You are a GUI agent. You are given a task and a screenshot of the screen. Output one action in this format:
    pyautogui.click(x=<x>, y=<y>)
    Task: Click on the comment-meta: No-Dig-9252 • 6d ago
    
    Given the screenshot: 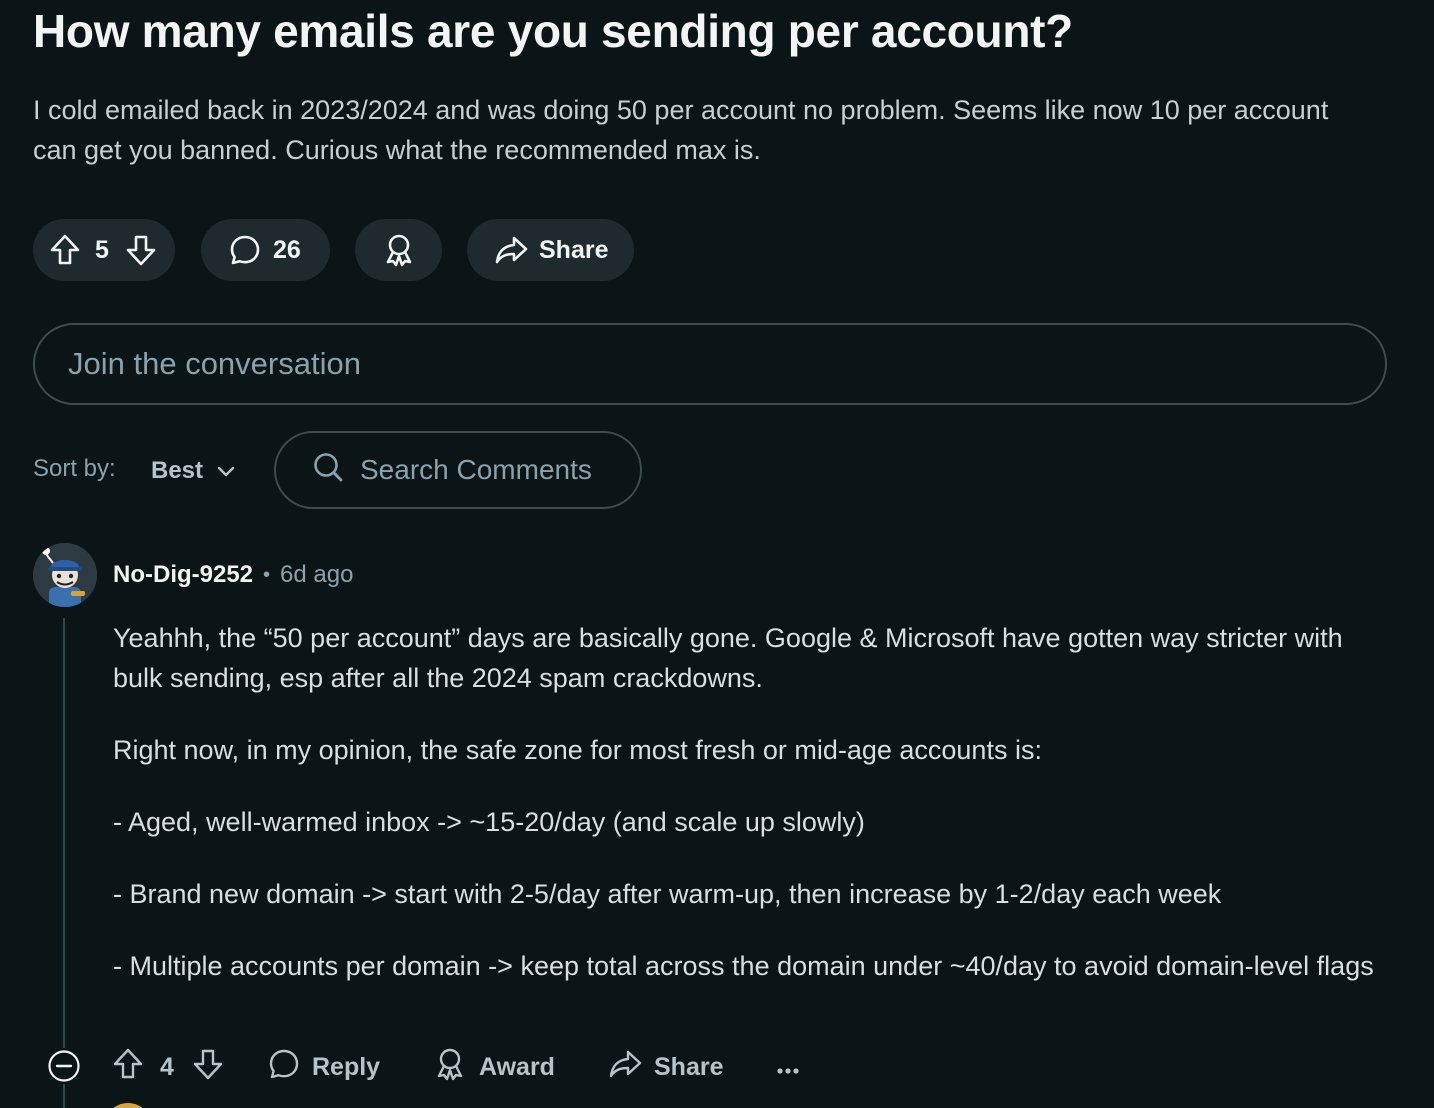 What is the action you would take?
    pyautogui.click(x=233, y=575)
    